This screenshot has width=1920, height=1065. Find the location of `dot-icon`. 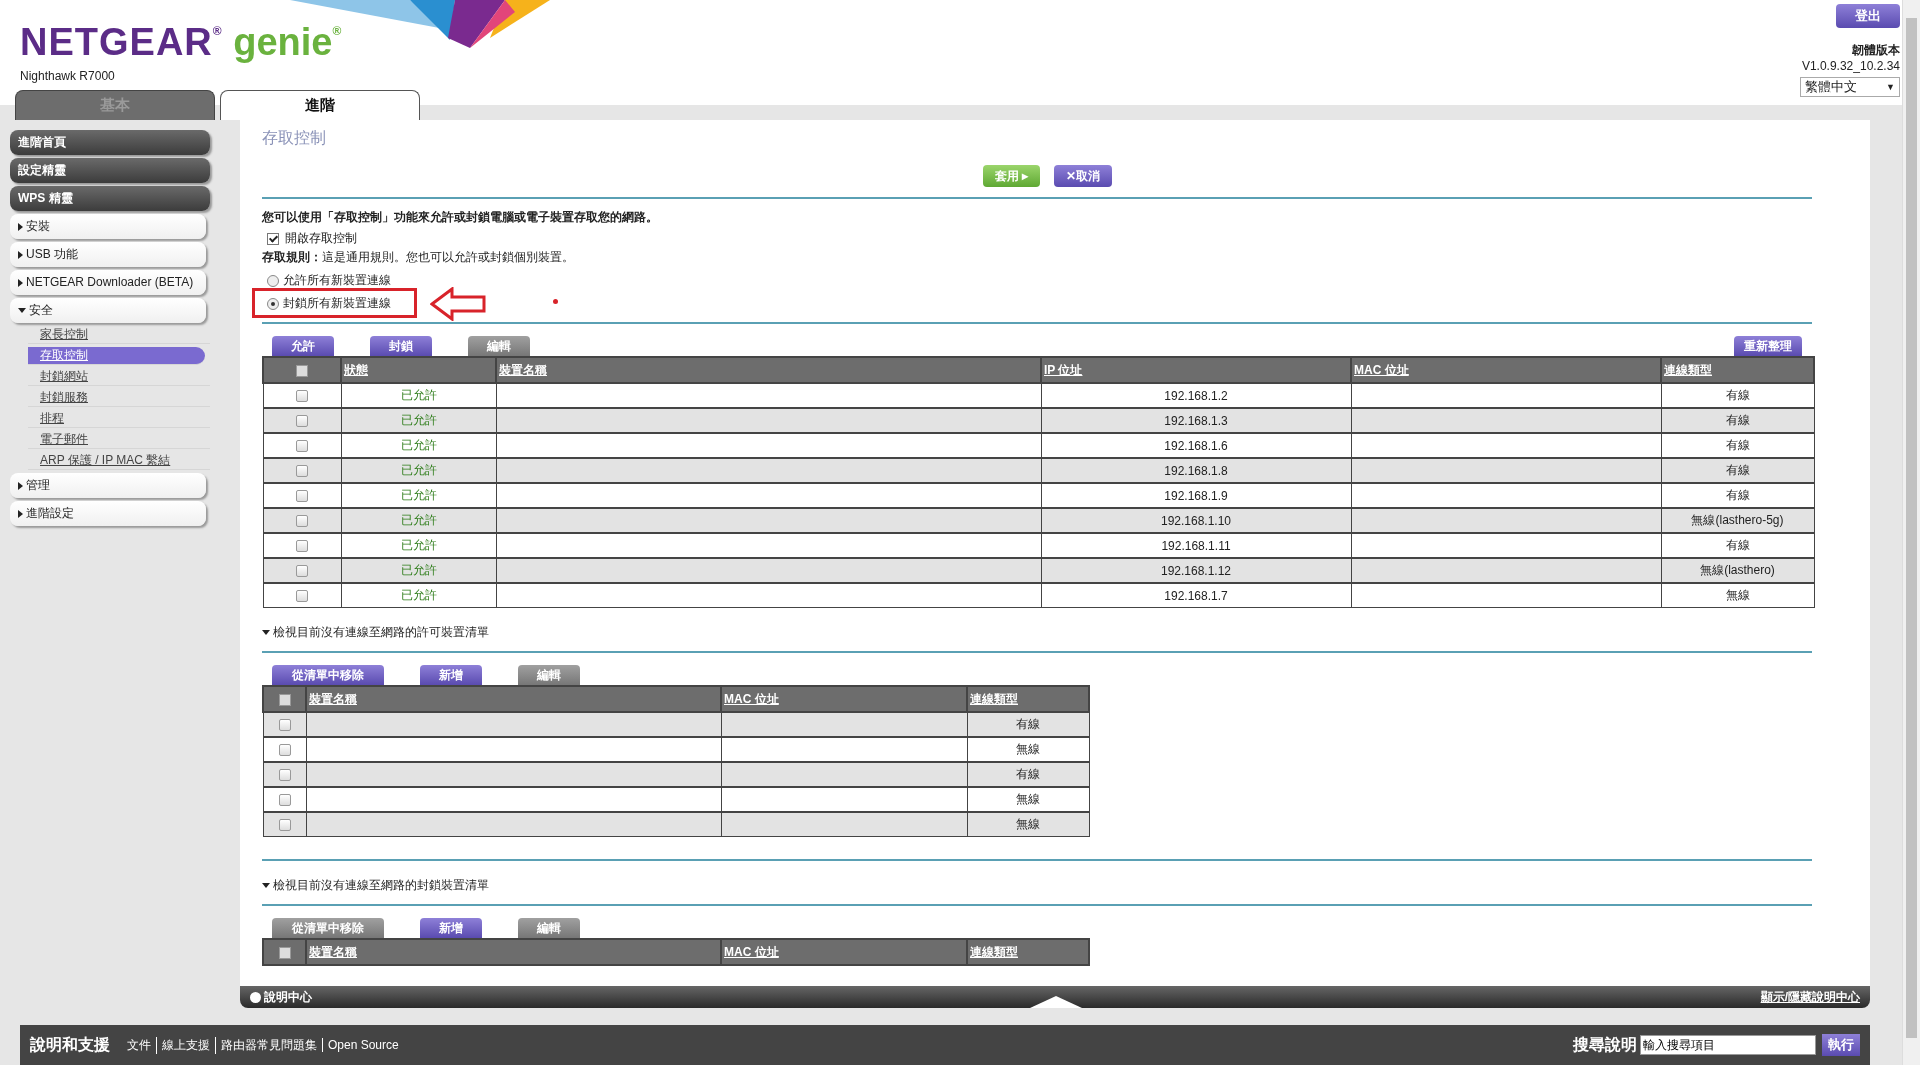

dot-icon is located at coordinates (555, 301).